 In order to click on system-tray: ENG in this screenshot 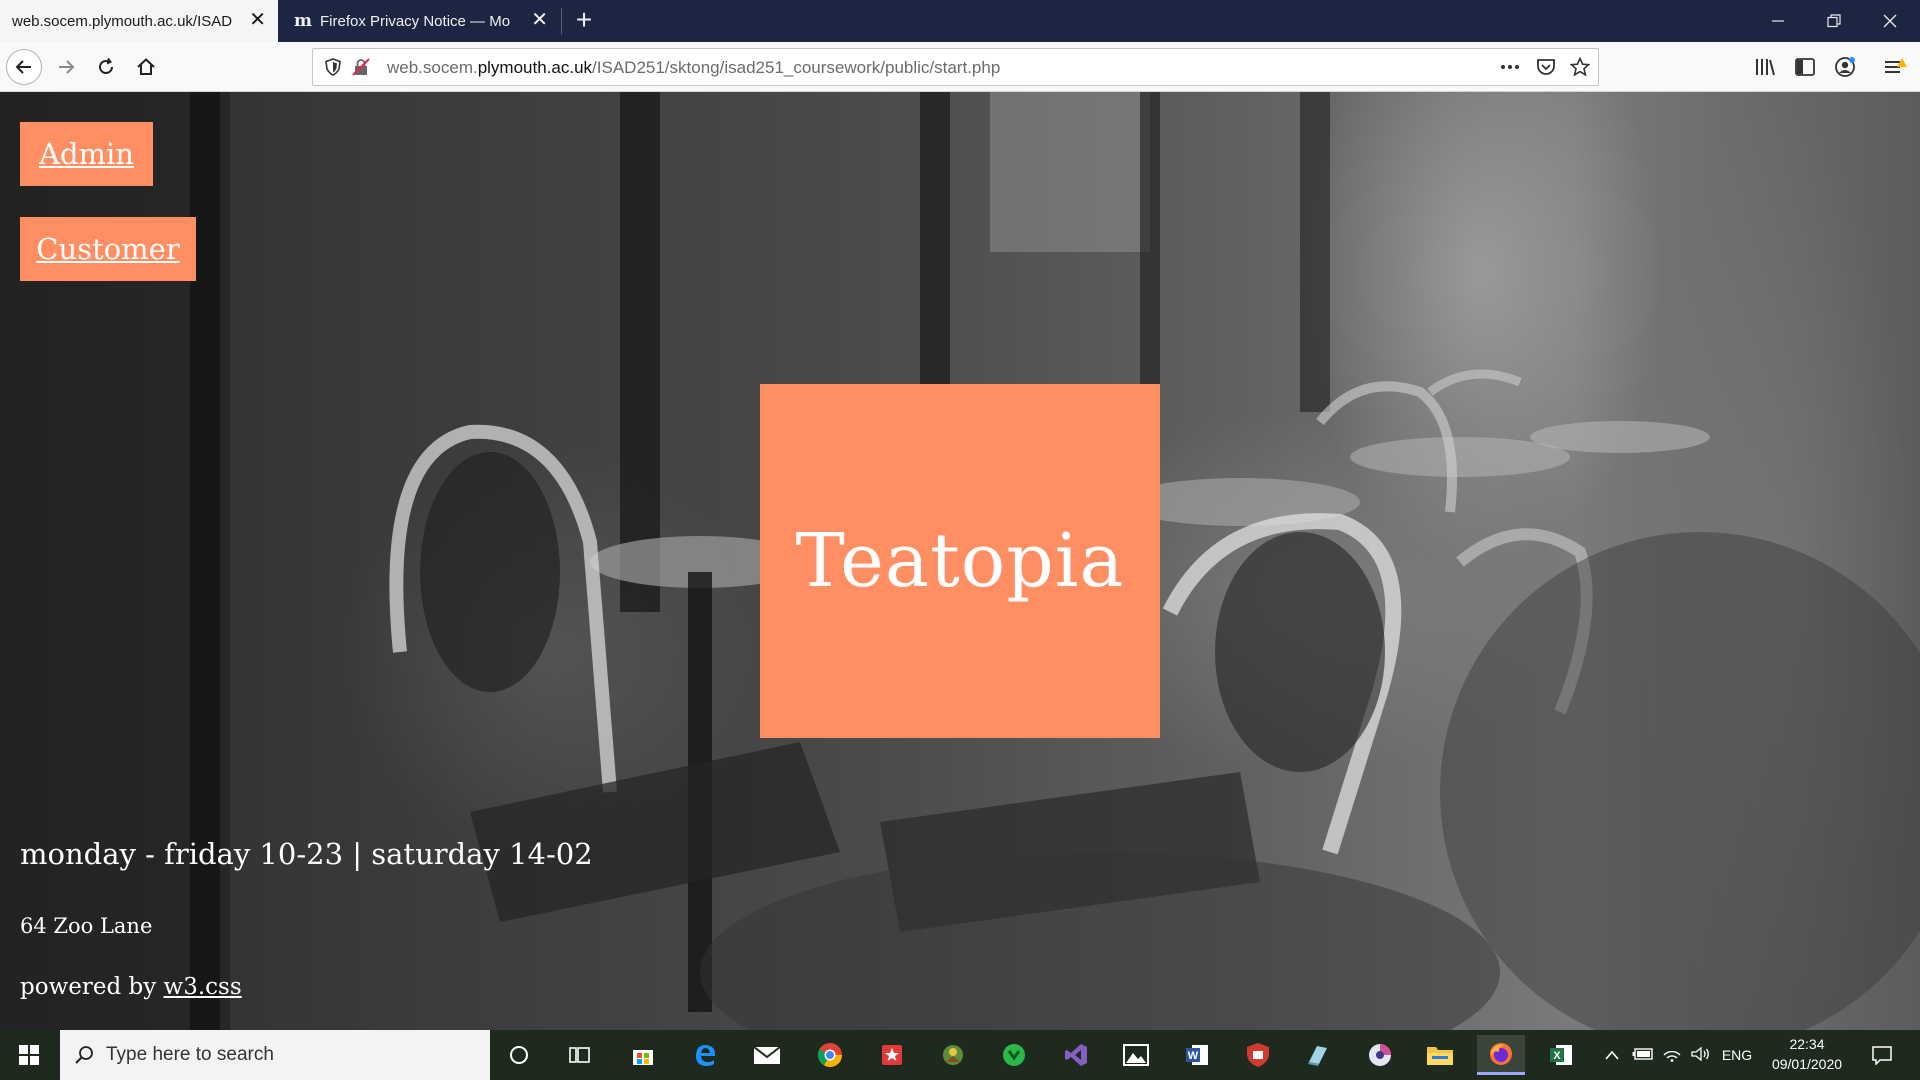, I will do `click(1680, 1055)`.